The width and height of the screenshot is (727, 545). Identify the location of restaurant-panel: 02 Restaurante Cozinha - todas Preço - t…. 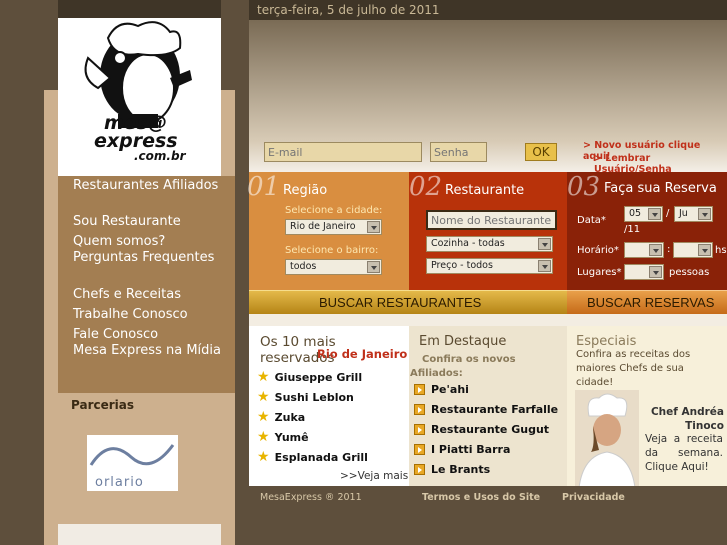
(488, 231).